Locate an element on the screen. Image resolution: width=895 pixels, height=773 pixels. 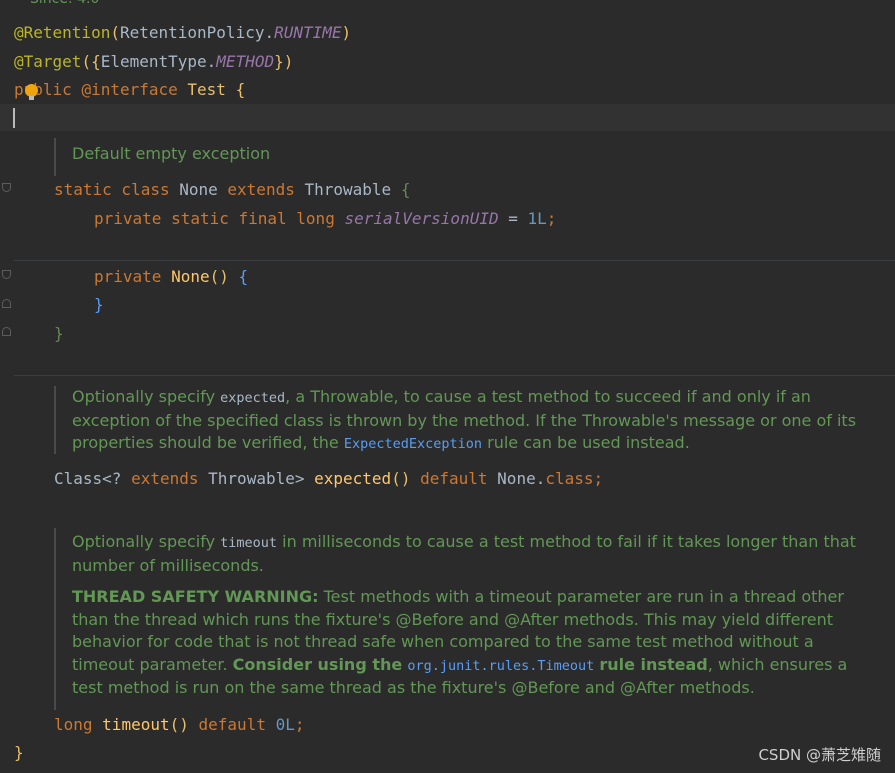
interface-declaration-line: public @interface Test { is located at coordinates (129, 90).